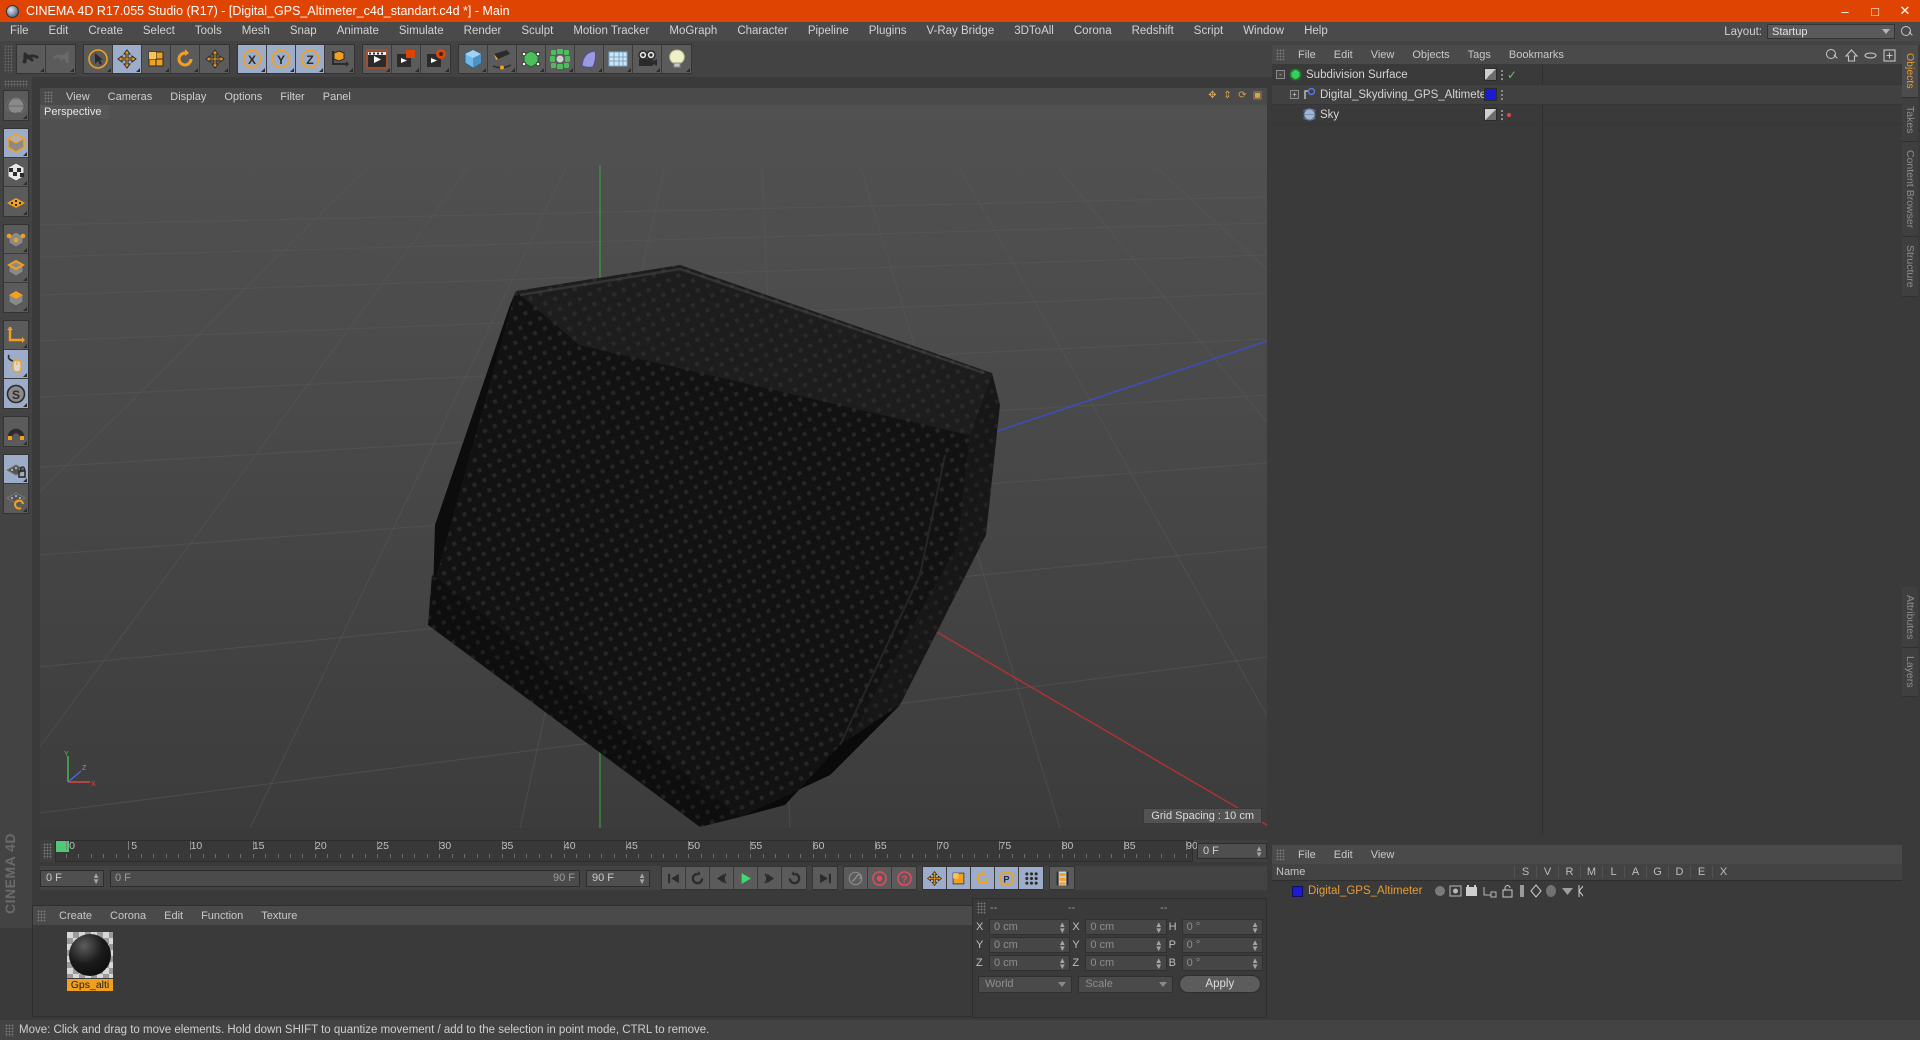 This screenshot has height=1040, width=1920. What do you see at coordinates (935, 878) in the screenshot?
I see `key-position-button` at bounding box center [935, 878].